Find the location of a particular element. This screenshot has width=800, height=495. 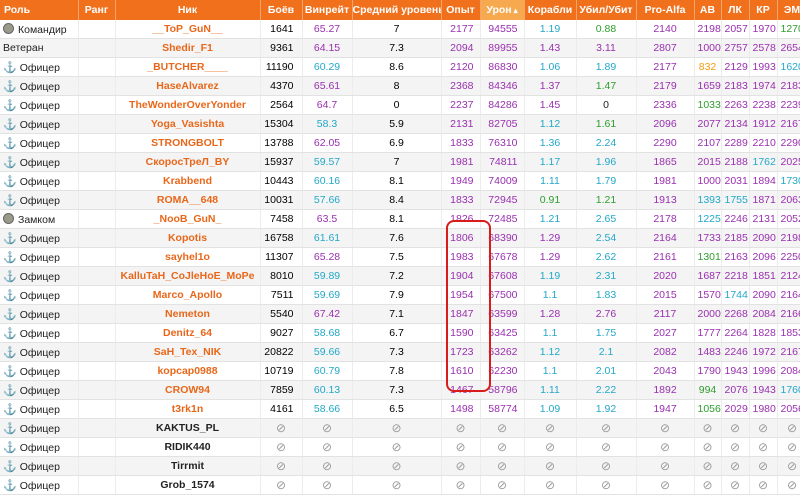

nick-cell: Grob_1574 is located at coordinates (188, 485).